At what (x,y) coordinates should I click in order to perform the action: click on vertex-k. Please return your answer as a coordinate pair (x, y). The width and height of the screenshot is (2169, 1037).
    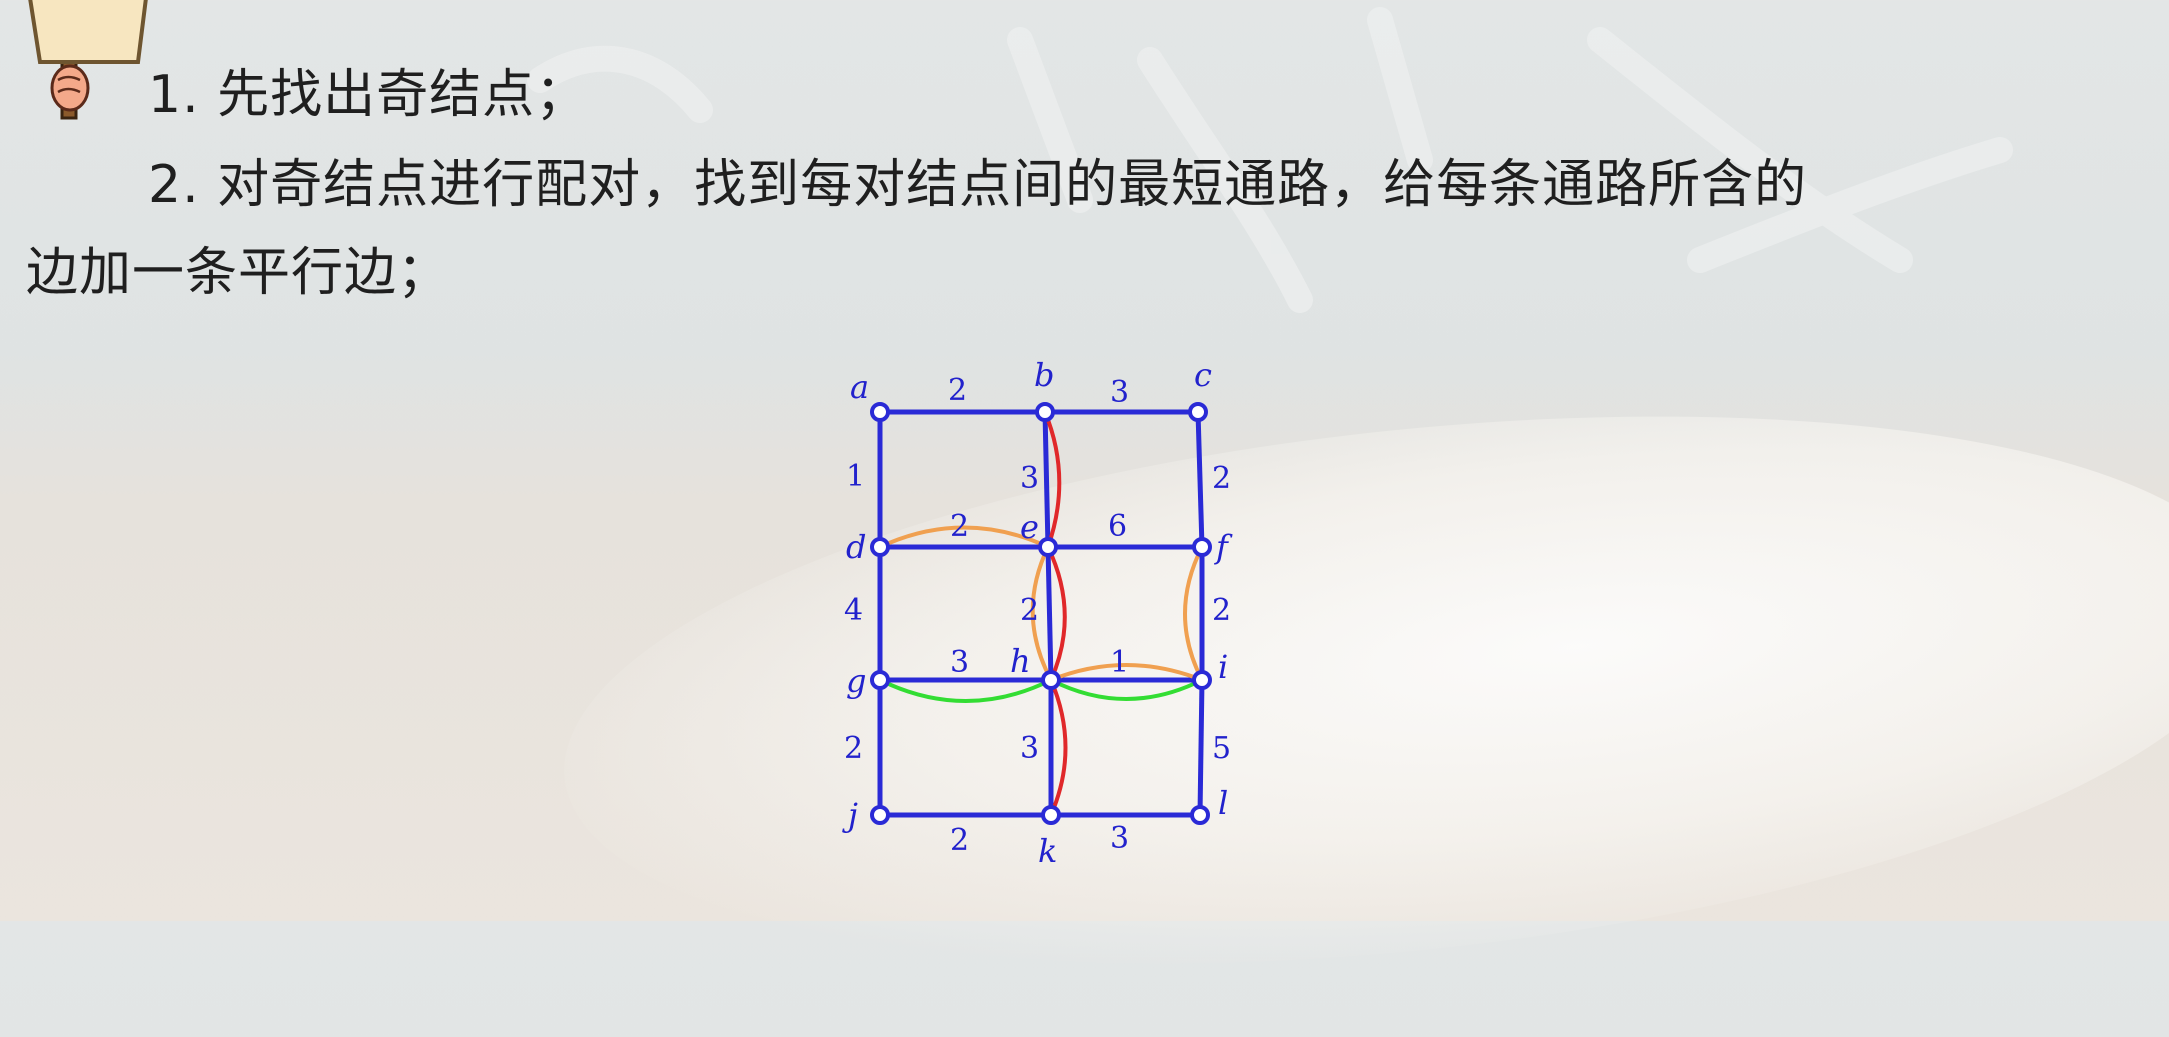
    Looking at the image, I should click on (1051, 815).